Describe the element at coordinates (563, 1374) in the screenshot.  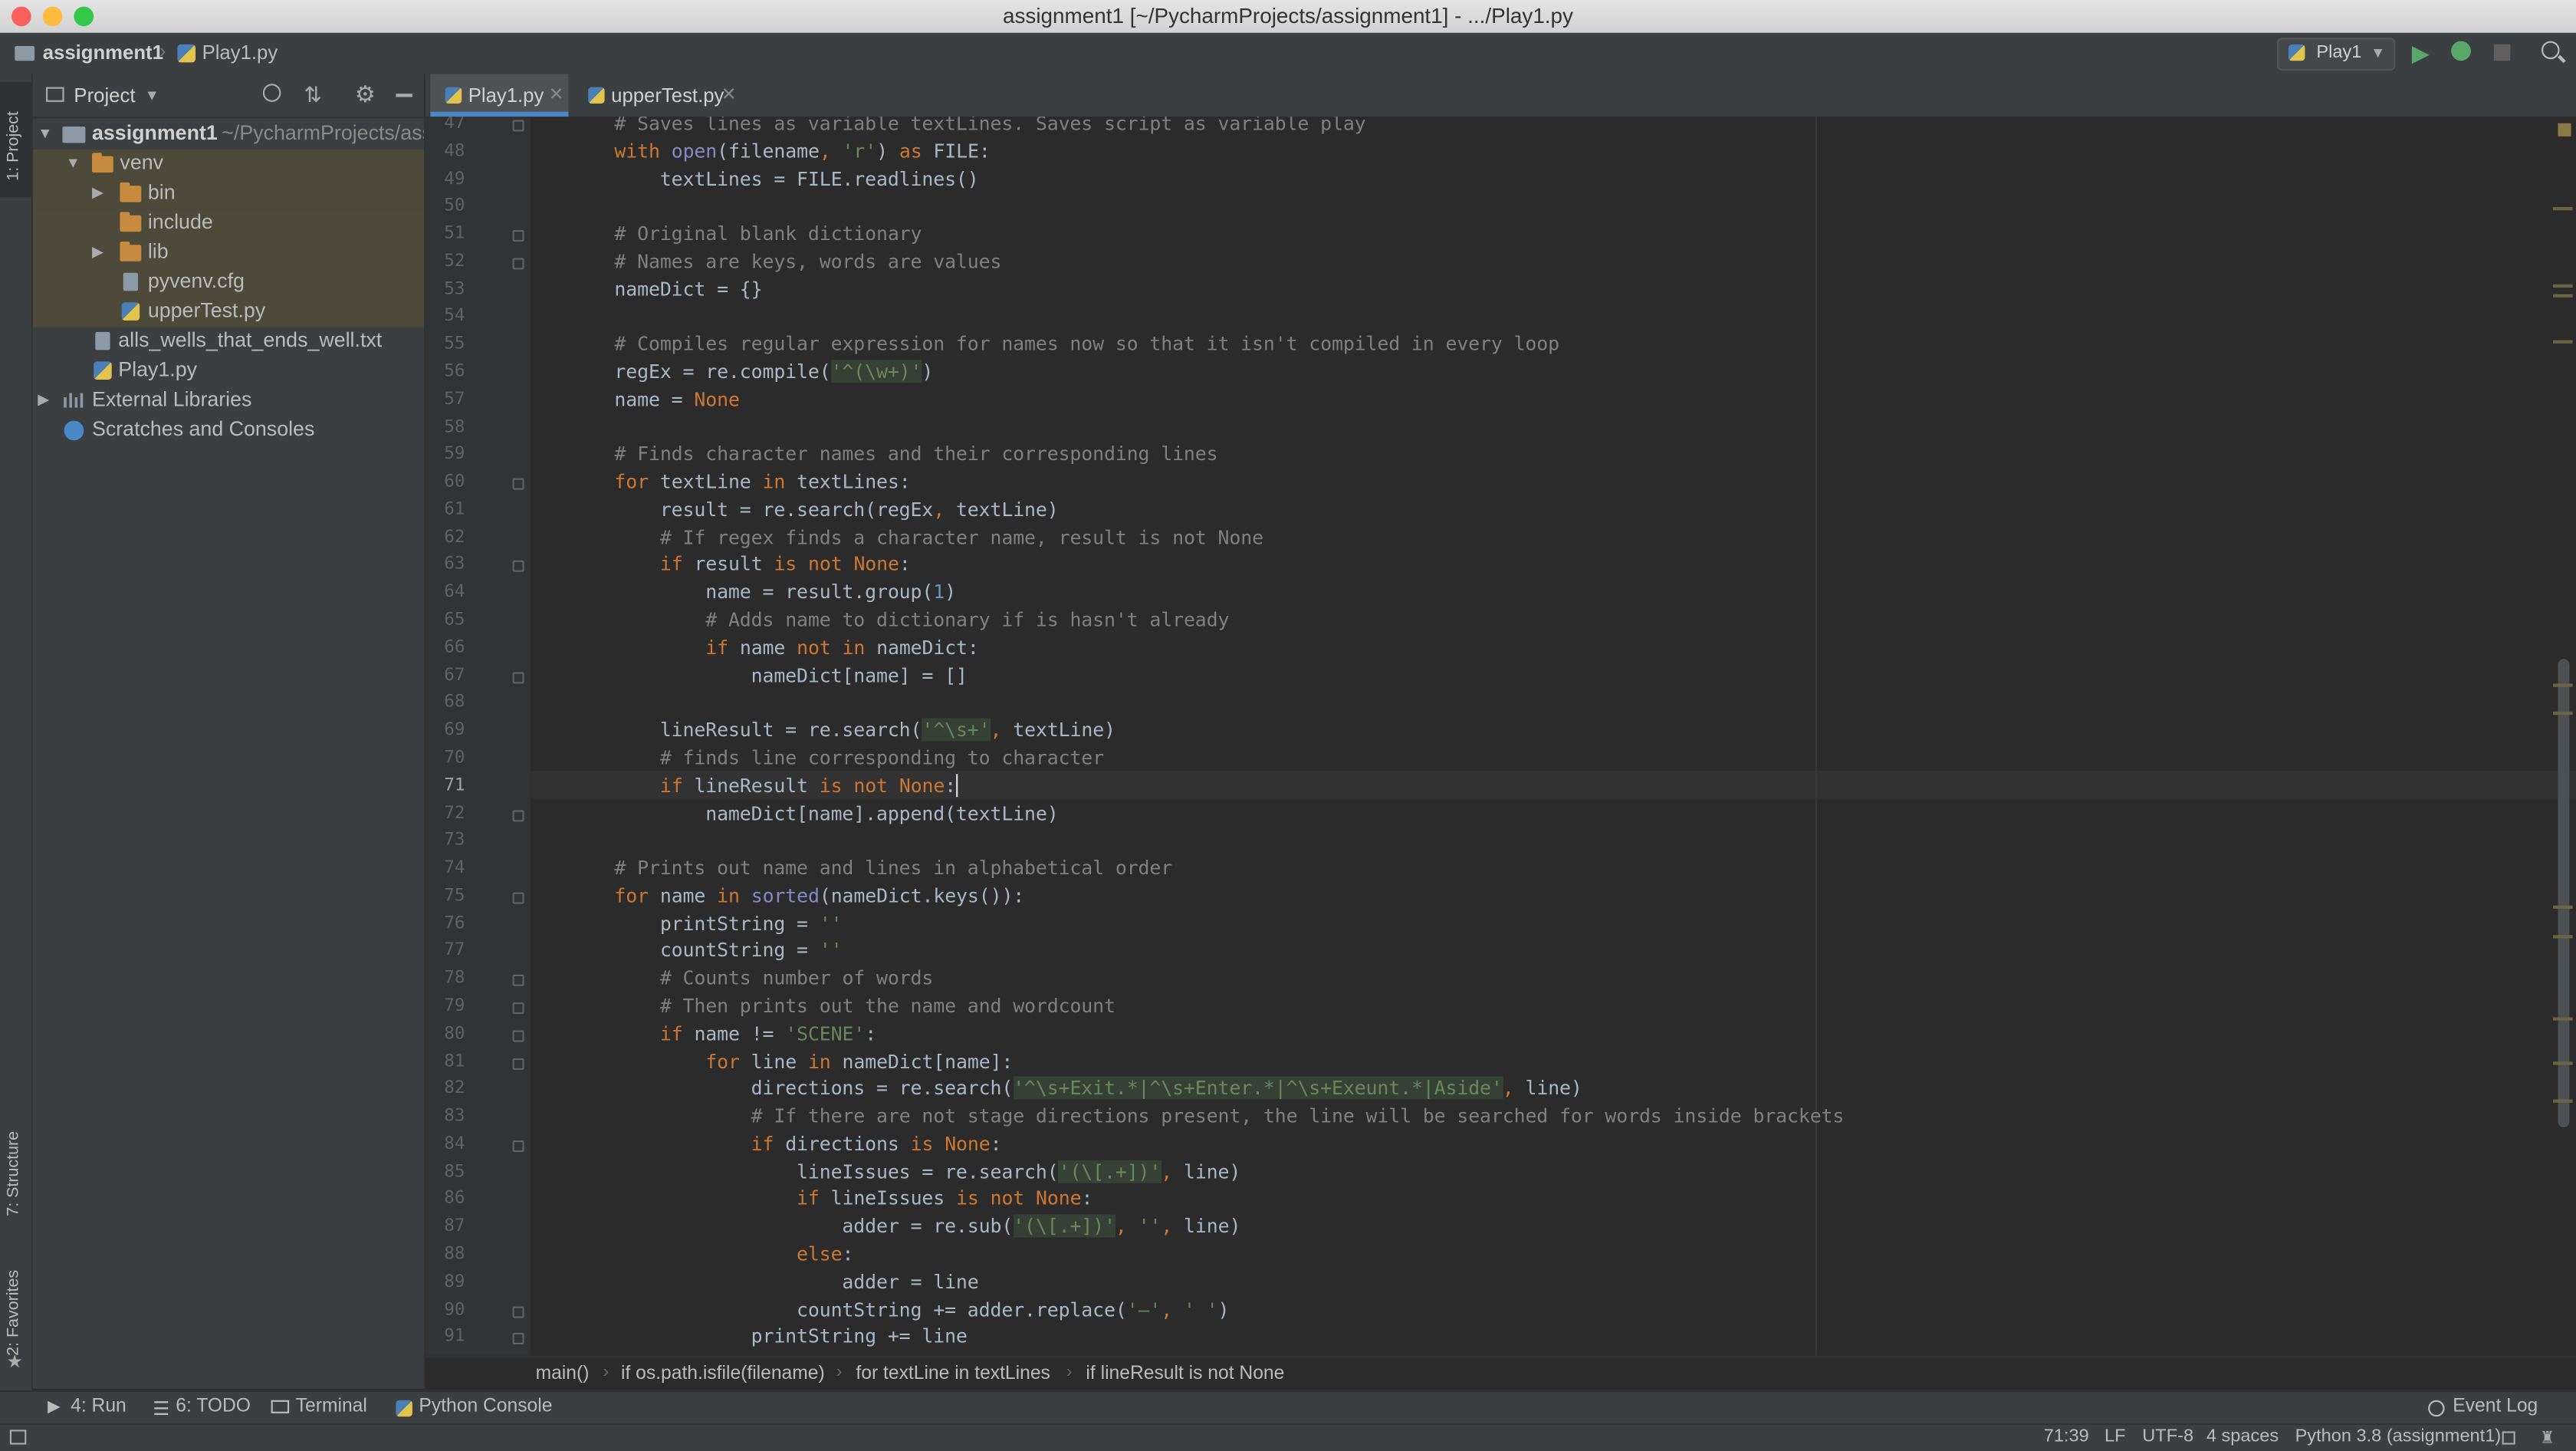
I see `breadcrumb-item: main()` at that location.